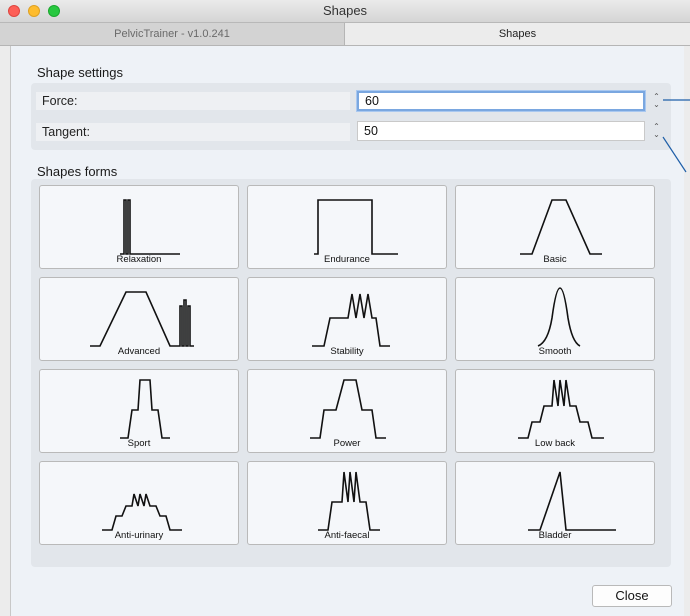  What do you see at coordinates (674, 154) in the screenshot?
I see `tangent-connector-line` at bounding box center [674, 154].